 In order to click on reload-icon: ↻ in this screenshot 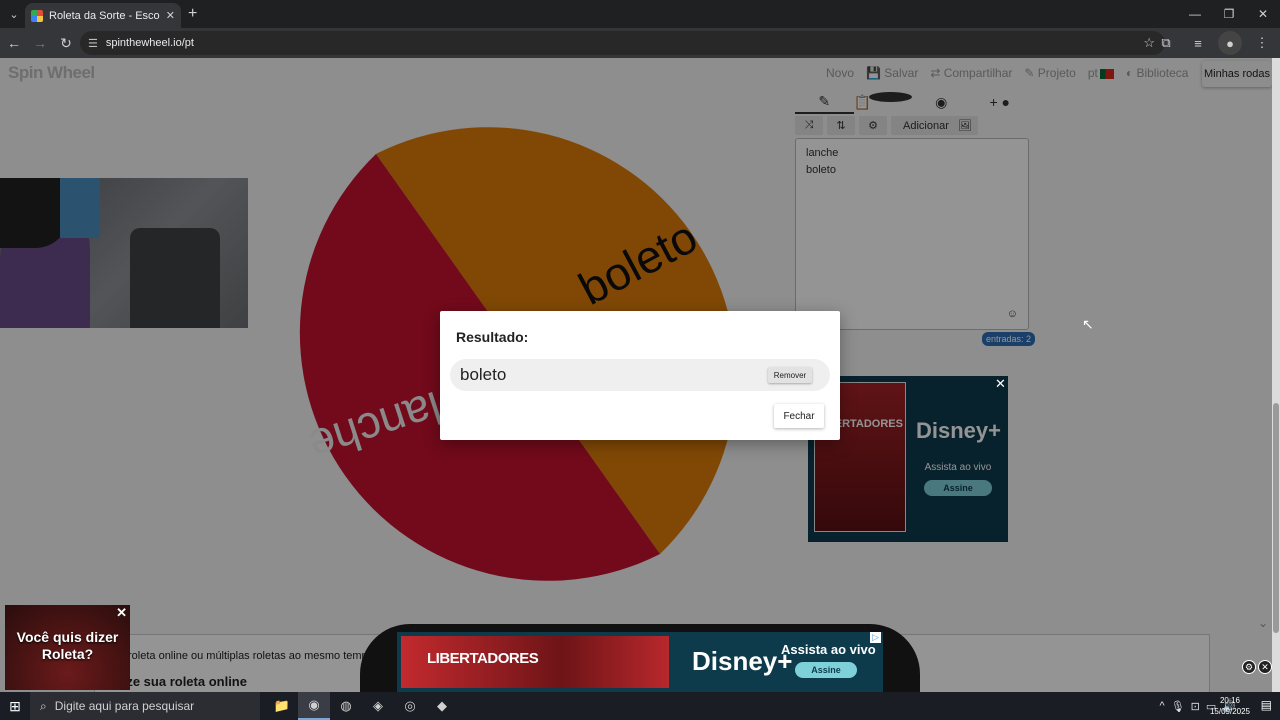, I will do `click(66, 43)`.